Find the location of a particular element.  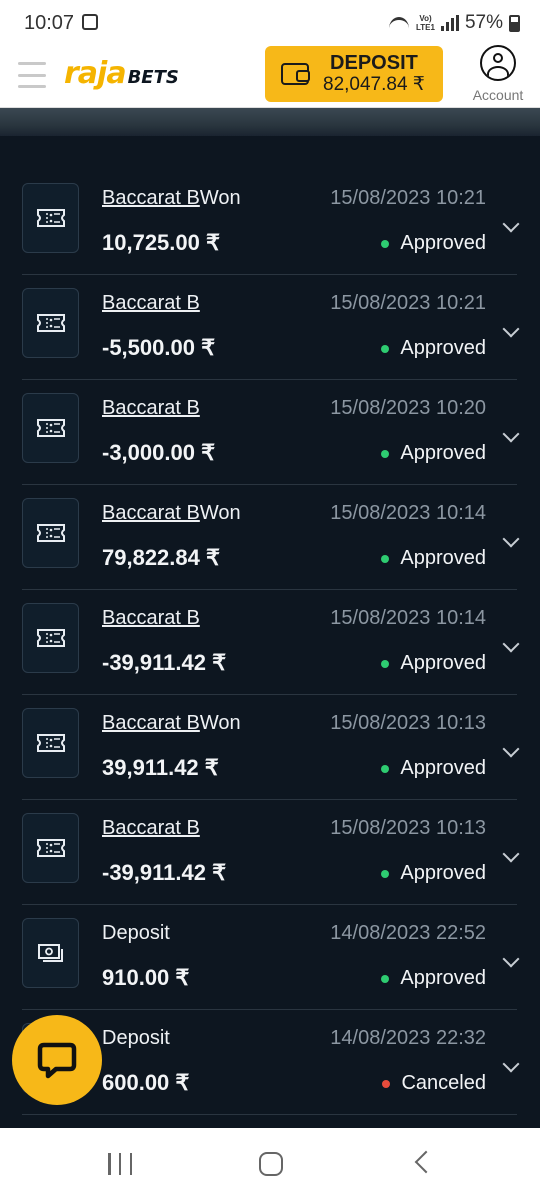

wallet-icon is located at coordinates (295, 74).